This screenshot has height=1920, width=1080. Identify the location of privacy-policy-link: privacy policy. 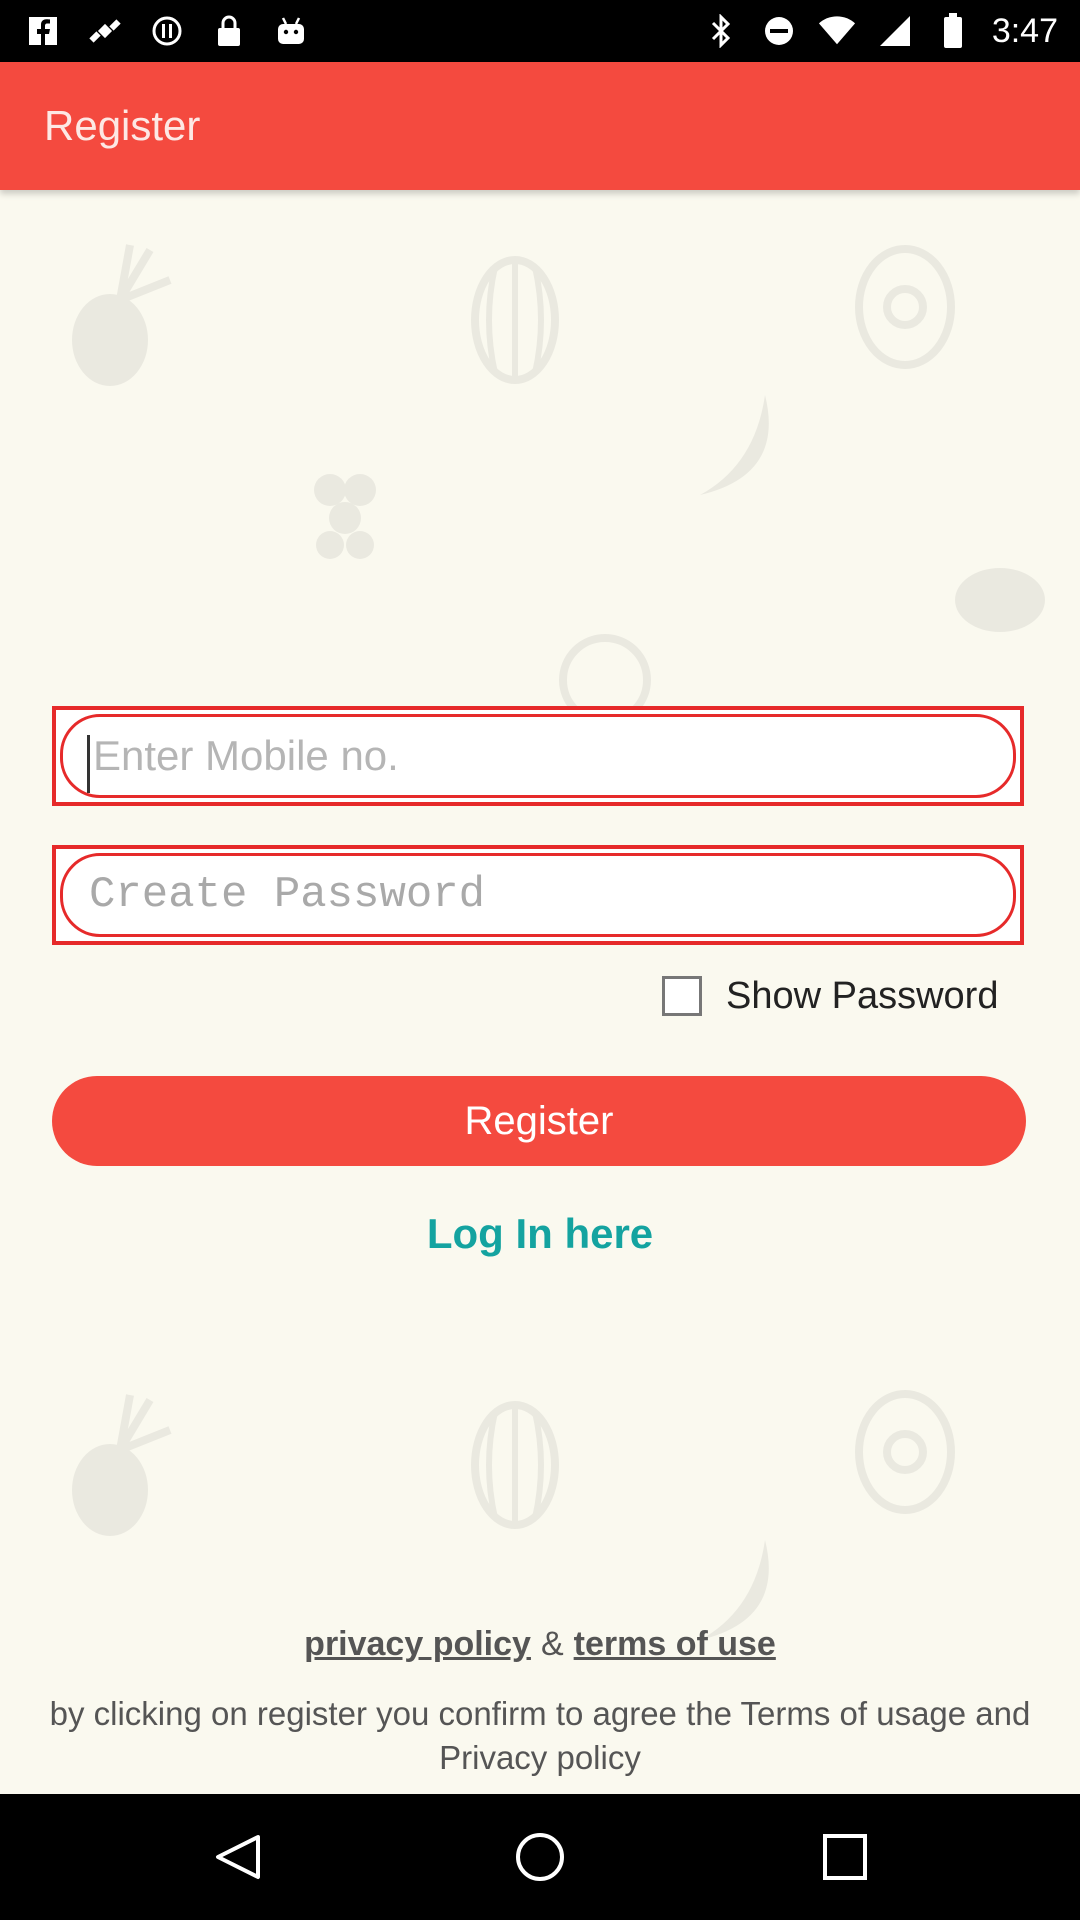
(417, 1644).